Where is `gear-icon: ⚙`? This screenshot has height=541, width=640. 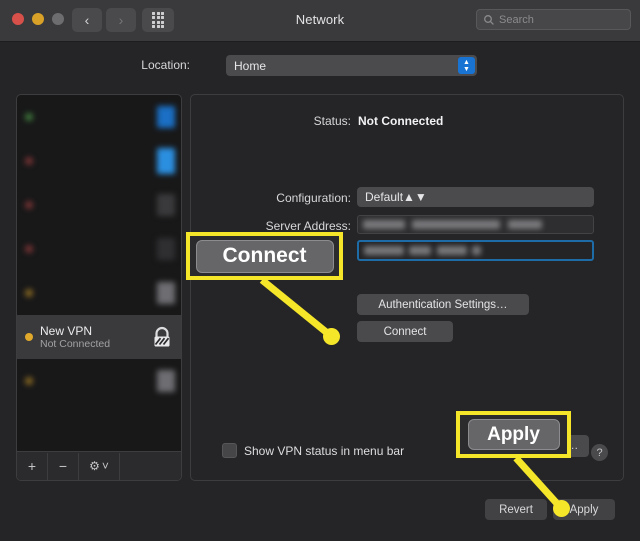 gear-icon: ⚙ is located at coordinates (94, 466).